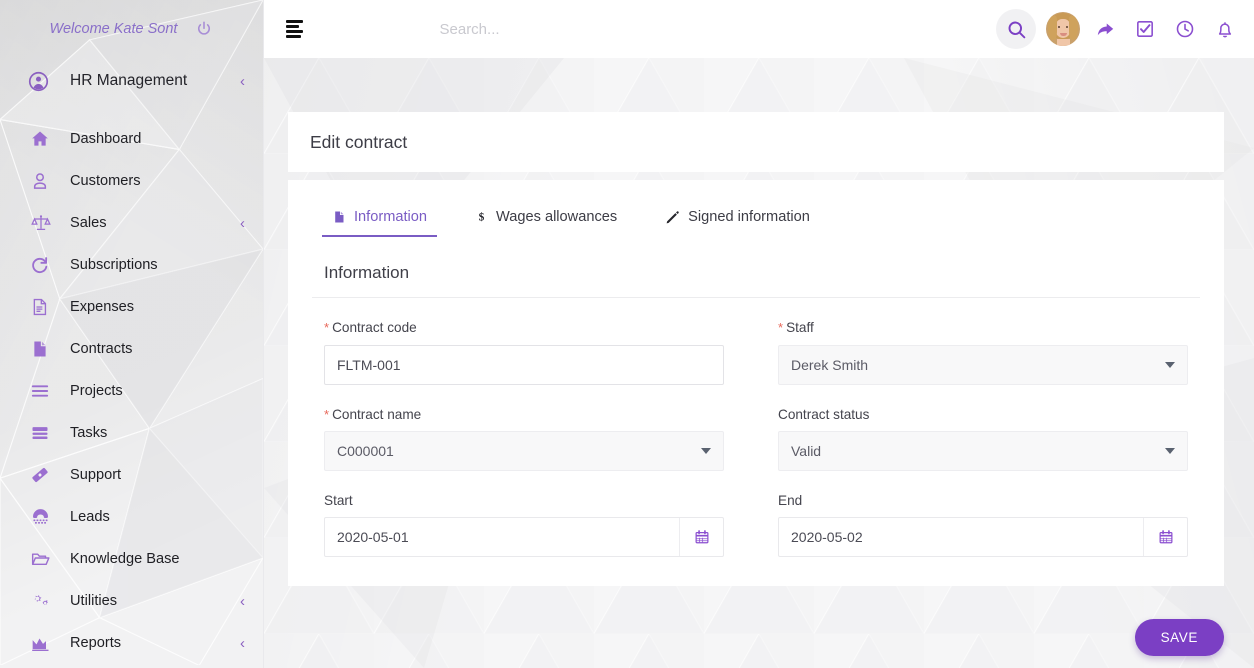 The image size is (1254, 668). Describe the element at coordinates (89, 433) in the screenshot. I see `sidebar-item-label: Tasks` at that location.